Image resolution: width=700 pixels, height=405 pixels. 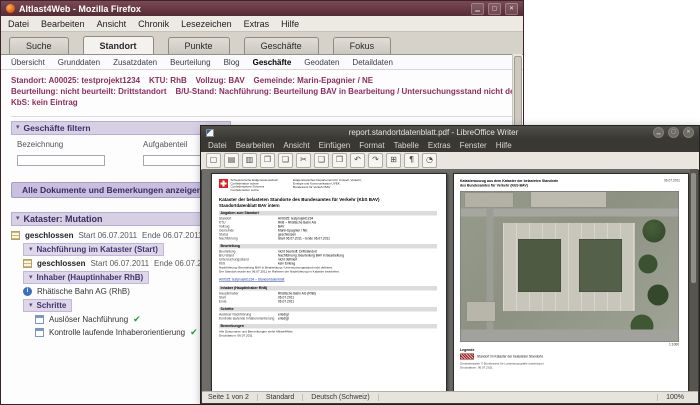 What do you see at coordinates (93, 249) in the screenshot?
I see `group-nachfuehrung: ▾ Nachführung im Kataster (Start)` at bounding box center [93, 249].